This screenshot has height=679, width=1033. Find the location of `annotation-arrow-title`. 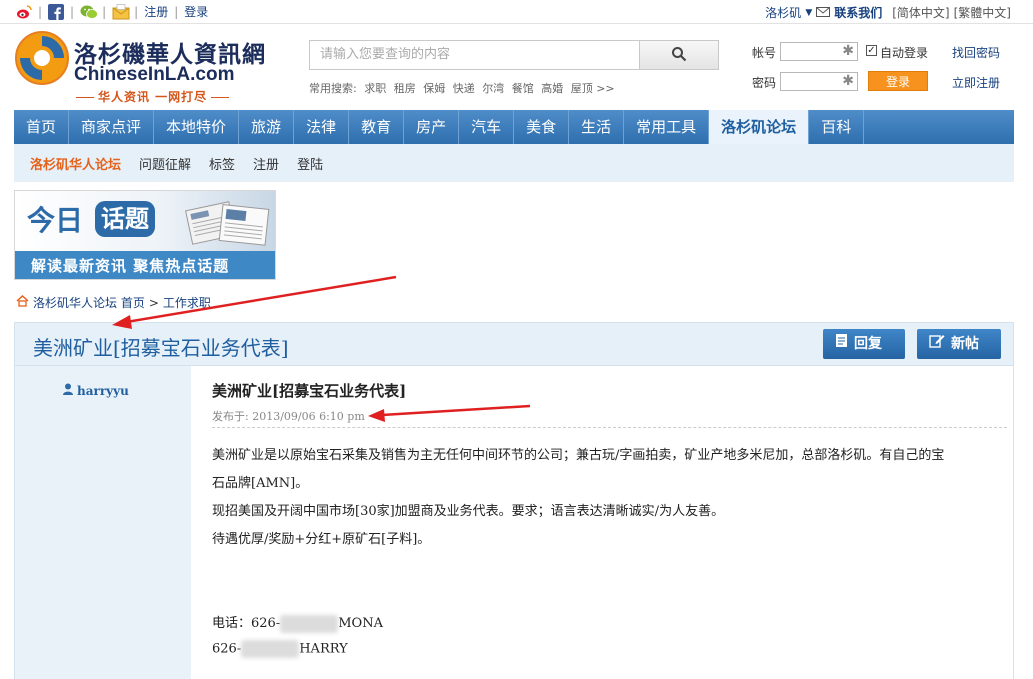

annotation-arrow-title is located at coordinates (254, 302).